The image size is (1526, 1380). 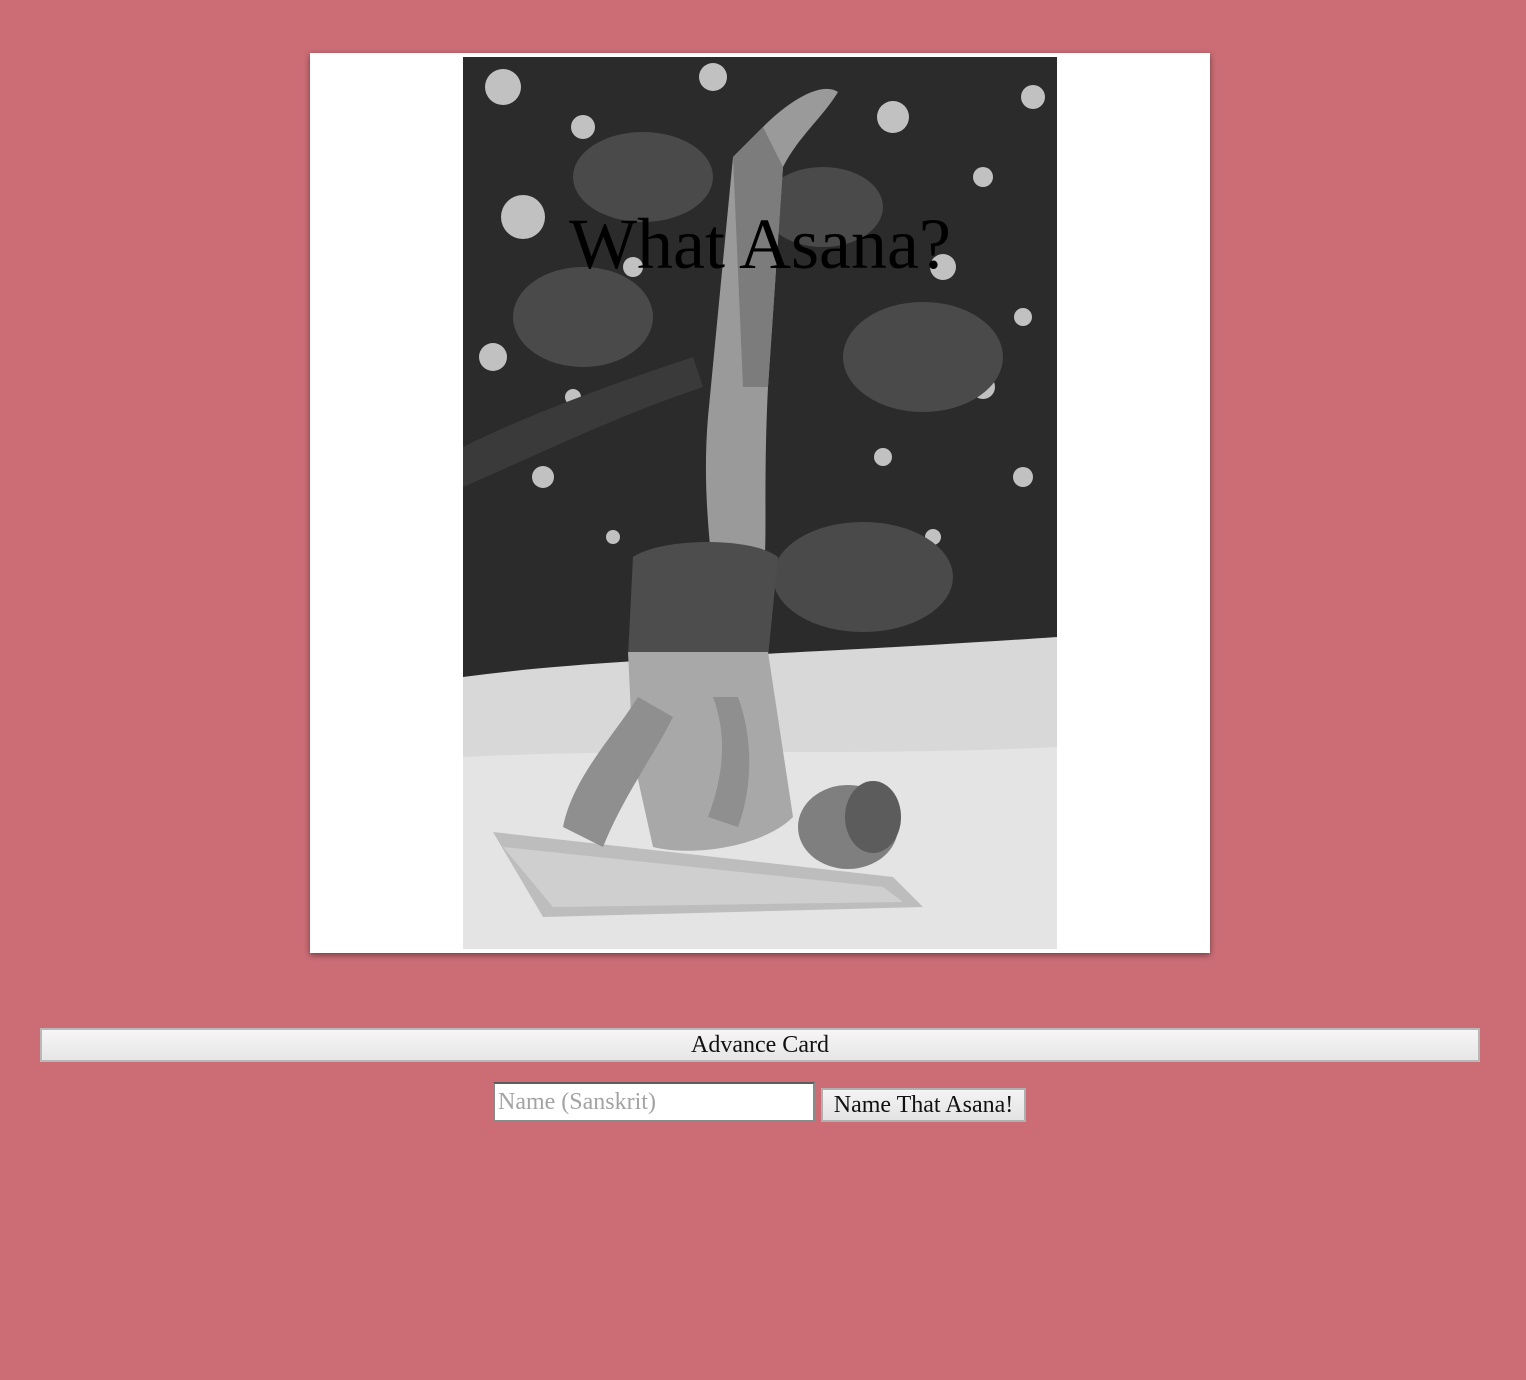 I want to click on advance-card-button: Advance Card, so click(x=760, y=1045).